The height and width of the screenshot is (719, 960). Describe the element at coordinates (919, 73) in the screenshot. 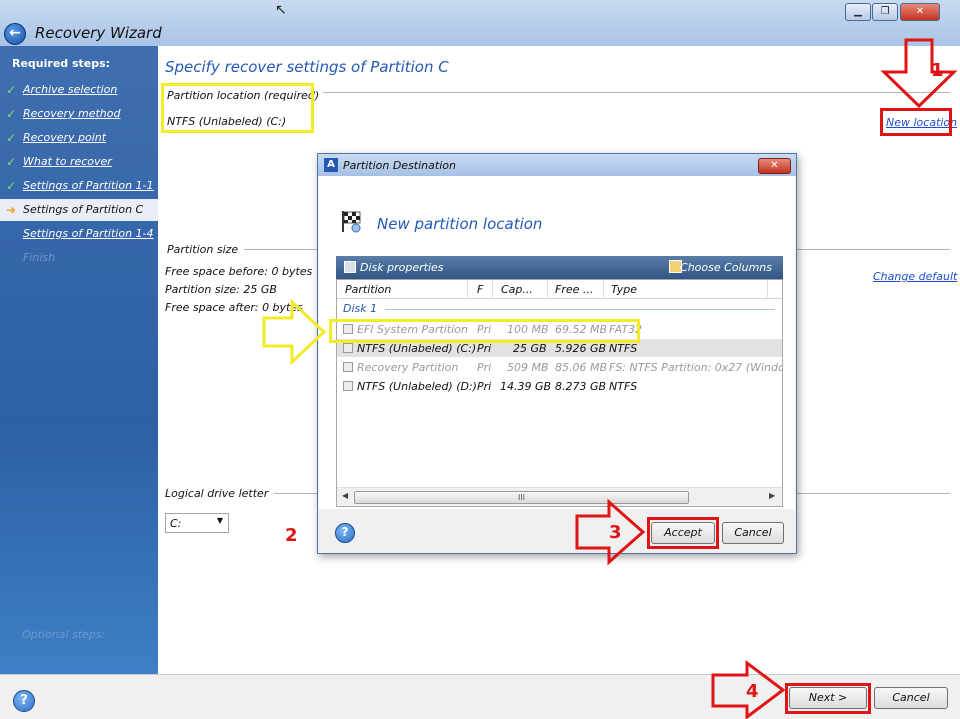

I see `annotation-arrow-down-icon` at that location.